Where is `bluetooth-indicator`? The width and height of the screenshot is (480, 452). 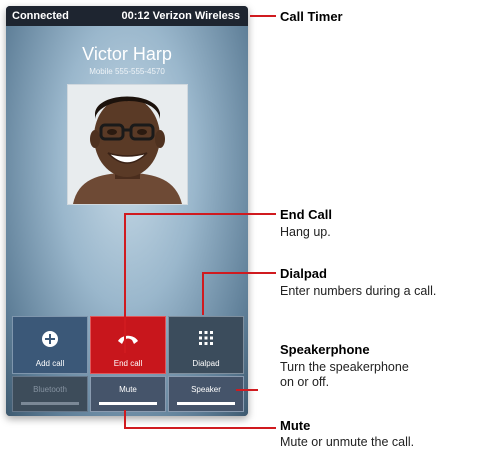 bluetooth-indicator is located at coordinates (50, 403).